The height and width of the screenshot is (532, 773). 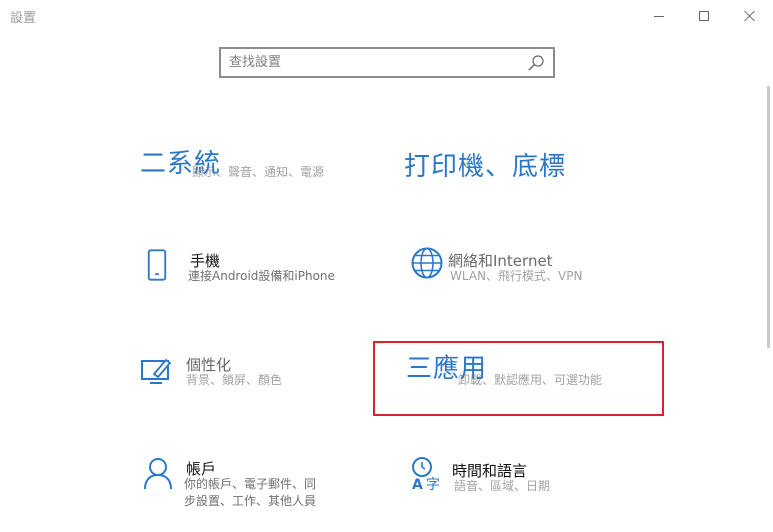 I want to click on tile-desc-line-1: 你的帳戶、電子郵件、同, so click(x=250, y=484).